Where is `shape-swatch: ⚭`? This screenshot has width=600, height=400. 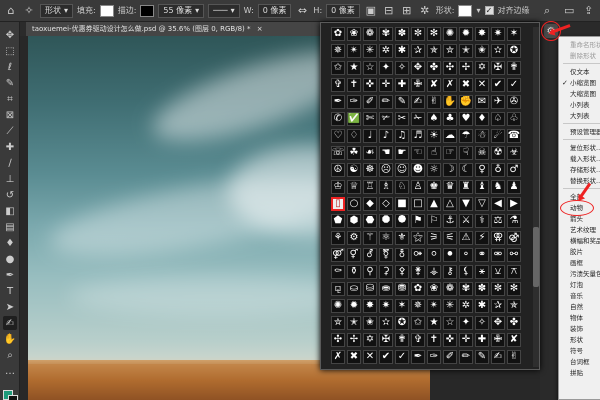 shape-swatch: ⚭ is located at coordinates (482, 255).